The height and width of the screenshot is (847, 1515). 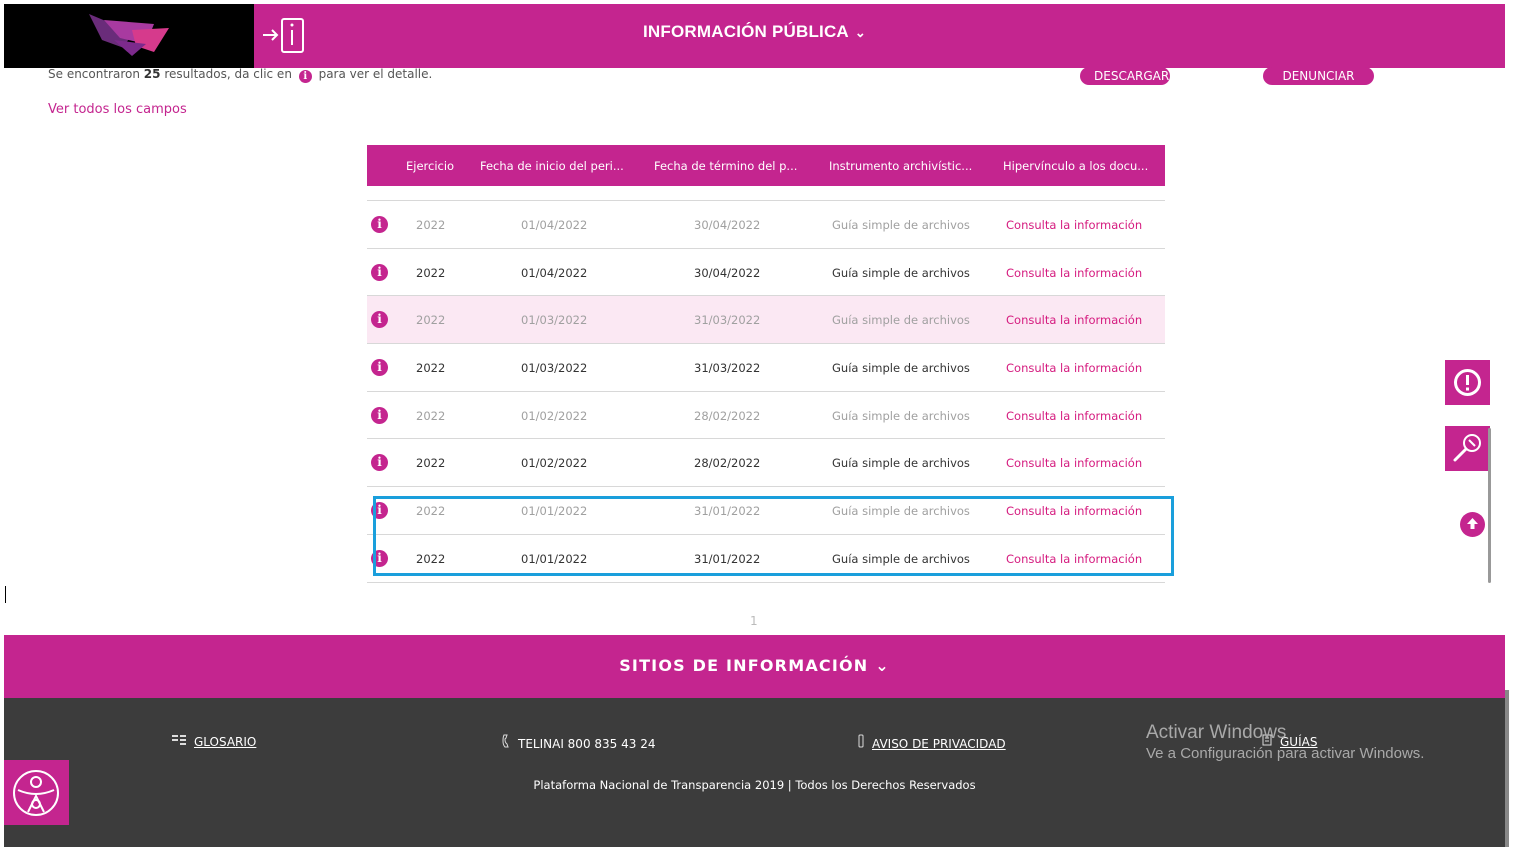 I want to click on info-icon: i, so click(x=305, y=76).